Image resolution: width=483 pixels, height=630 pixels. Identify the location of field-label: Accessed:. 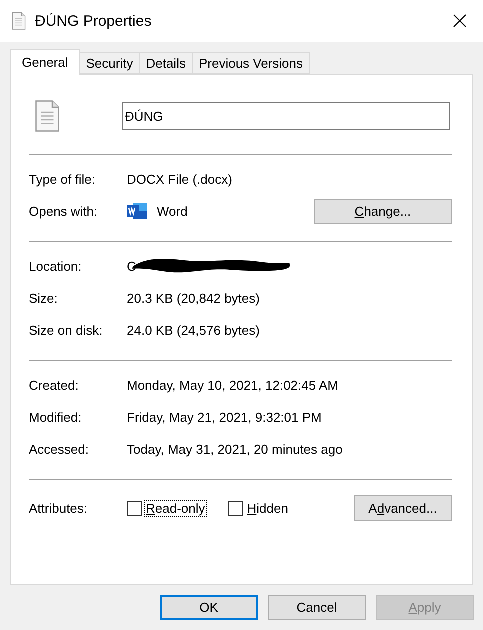
(59, 449).